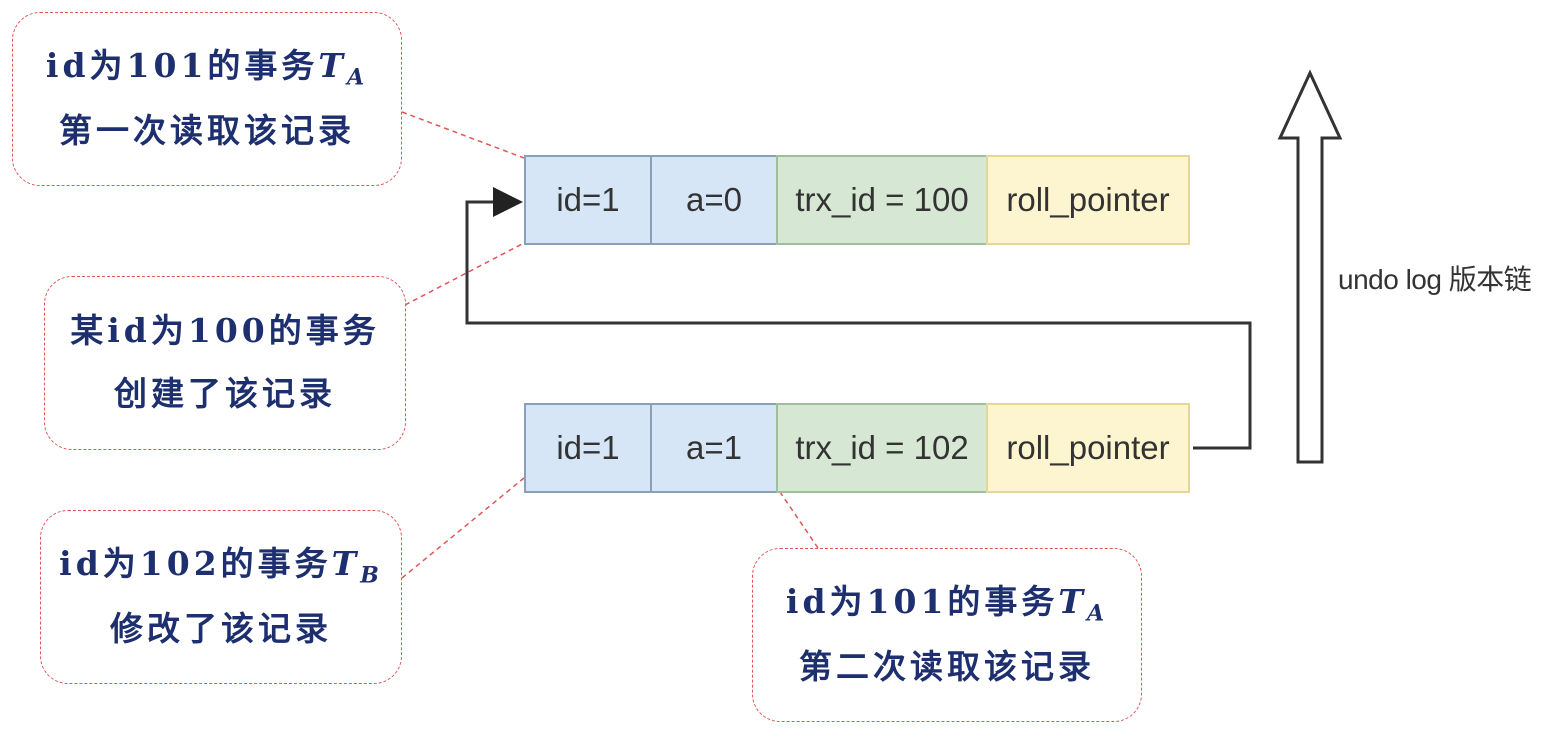 The width and height of the screenshot is (1550, 734). I want to click on cell-trx-id: trx_id = 100, so click(882, 200).